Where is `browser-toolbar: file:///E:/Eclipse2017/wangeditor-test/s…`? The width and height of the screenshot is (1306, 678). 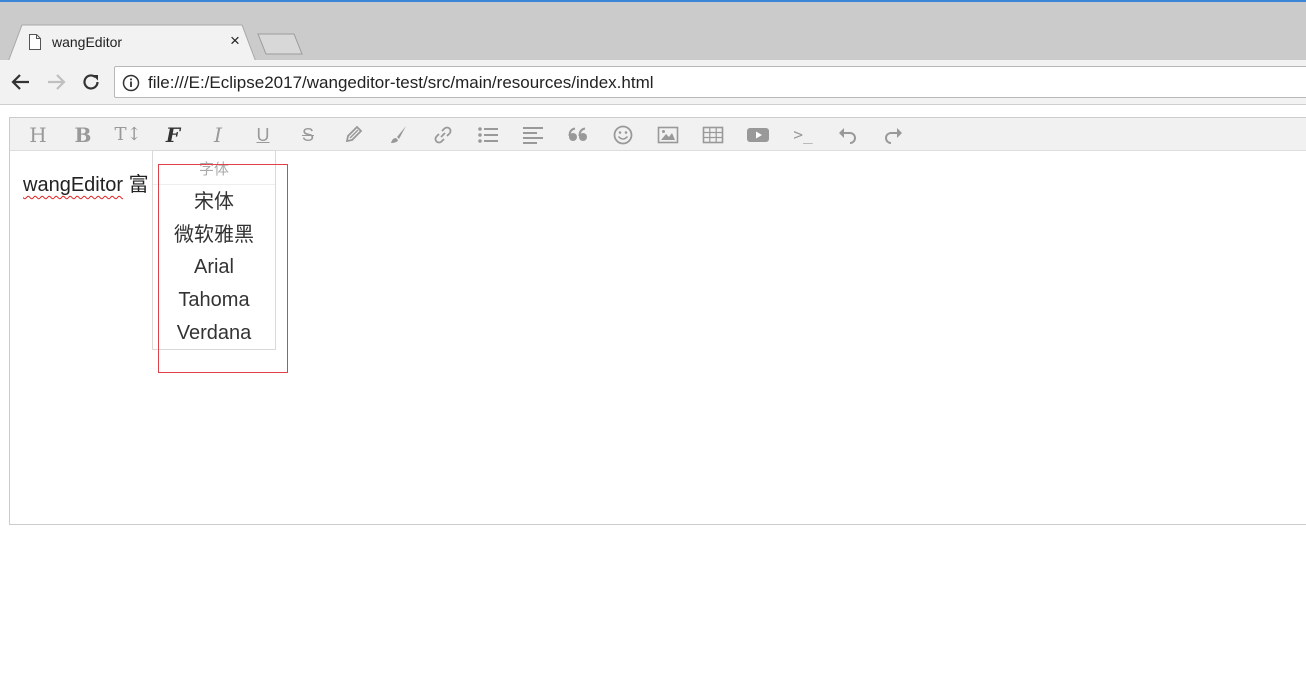
browser-toolbar: file:///E:/Eclipse2017/wangeditor-test/s… is located at coordinates (653, 82).